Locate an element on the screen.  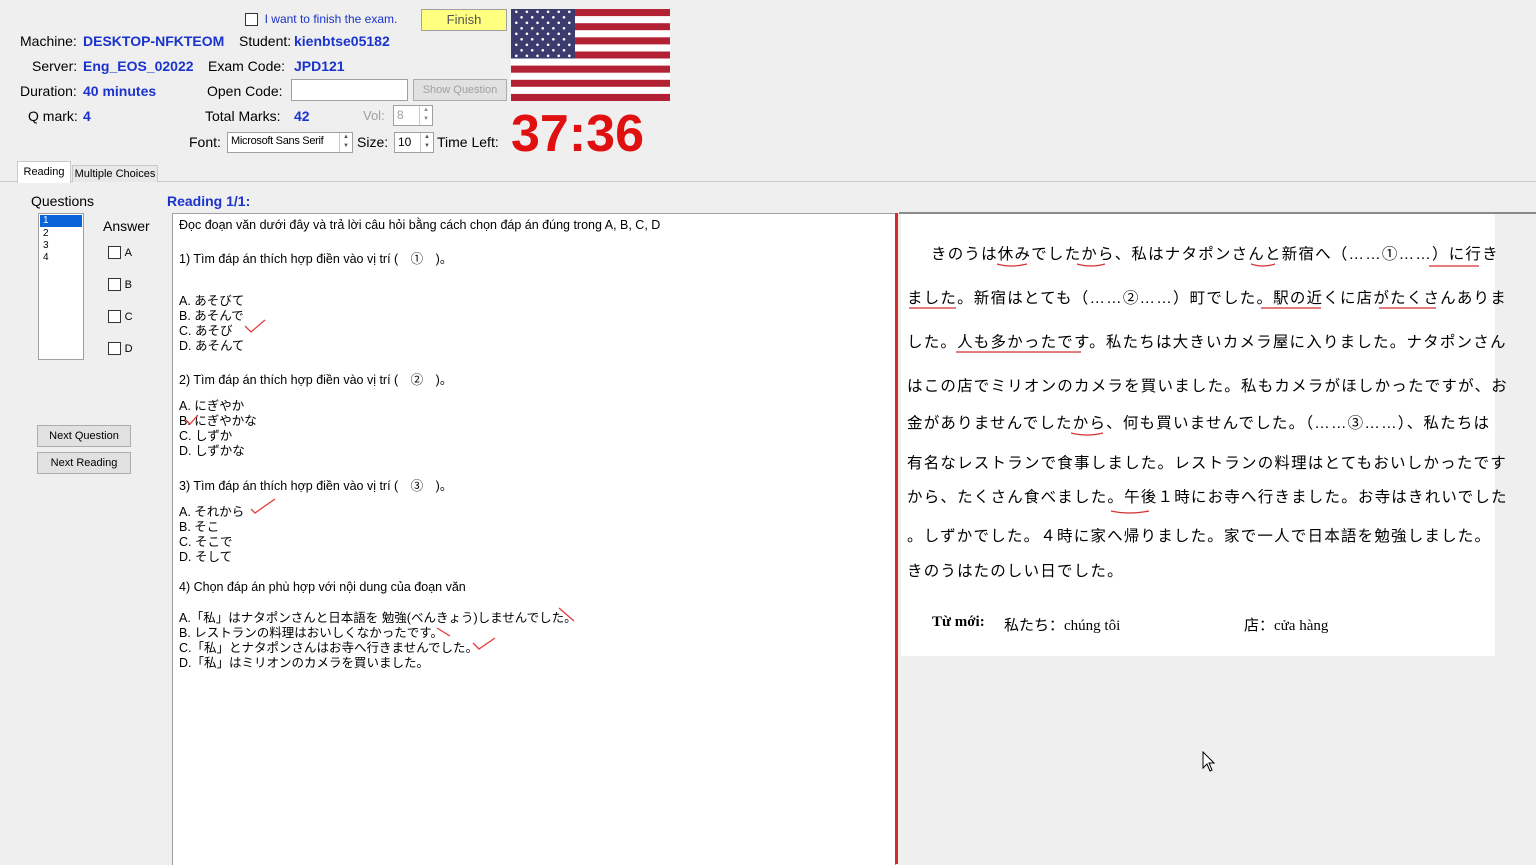
size-spinner: 10 ▲ ▼ is located at coordinates (414, 142).